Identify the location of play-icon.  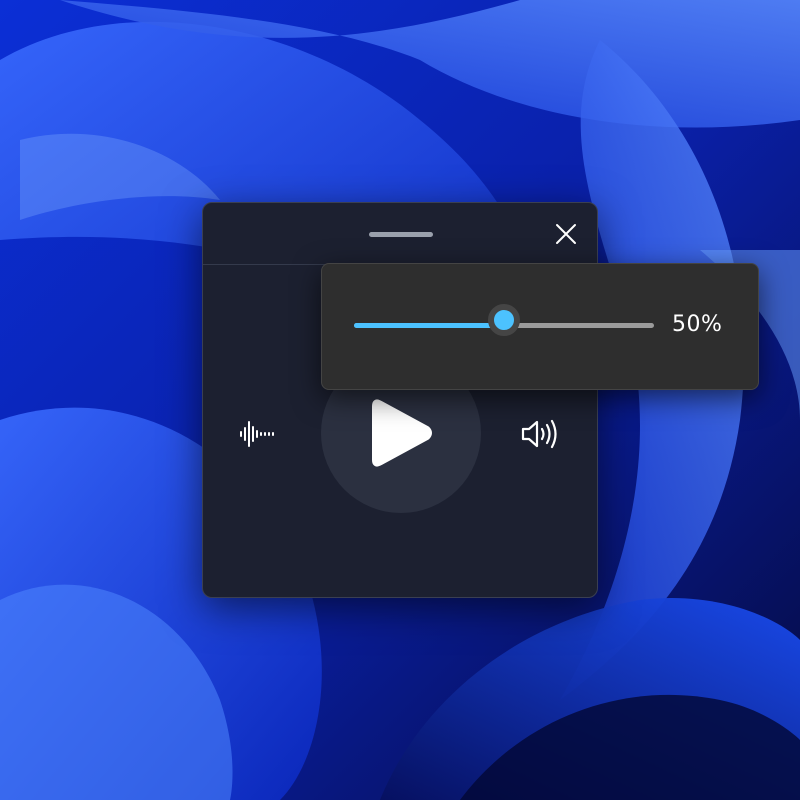
(402, 433).